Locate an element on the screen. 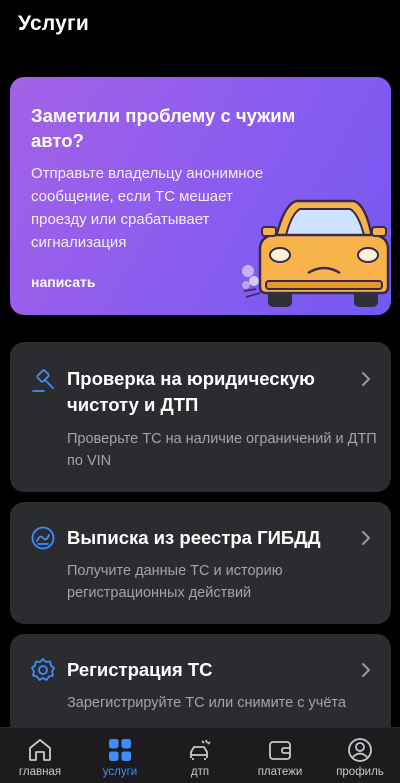 Image resolution: width=400 pixels, height=783 pixels. tab-accident: дтп is located at coordinates (200, 755).